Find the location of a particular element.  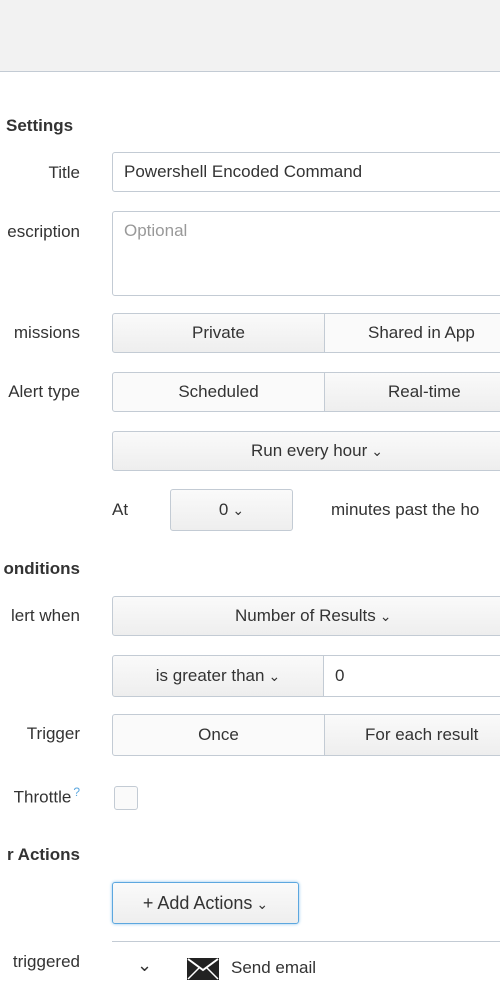

action-item-label: Send email is located at coordinates (274, 967).